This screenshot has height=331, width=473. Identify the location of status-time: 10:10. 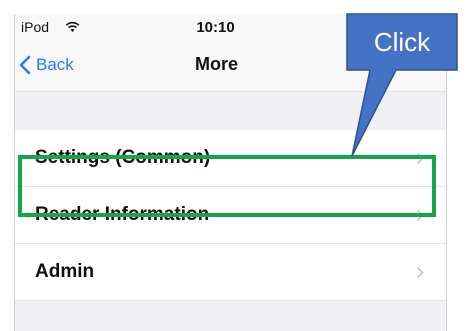
(215, 27).